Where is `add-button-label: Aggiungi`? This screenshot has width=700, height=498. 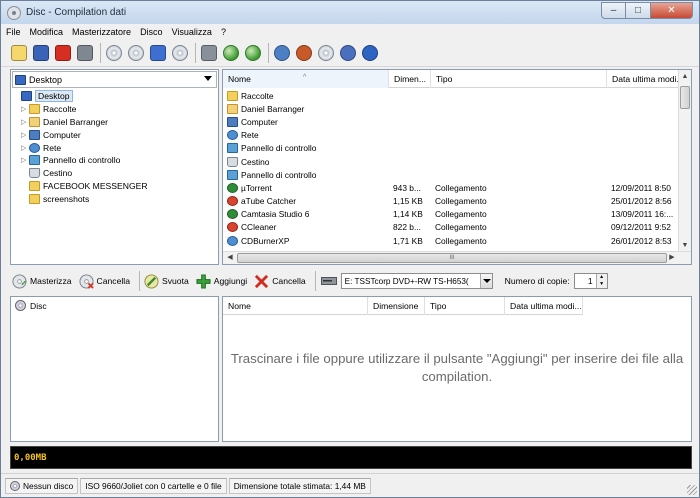 add-button-label: Aggiungi is located at coordinates (230, 281).